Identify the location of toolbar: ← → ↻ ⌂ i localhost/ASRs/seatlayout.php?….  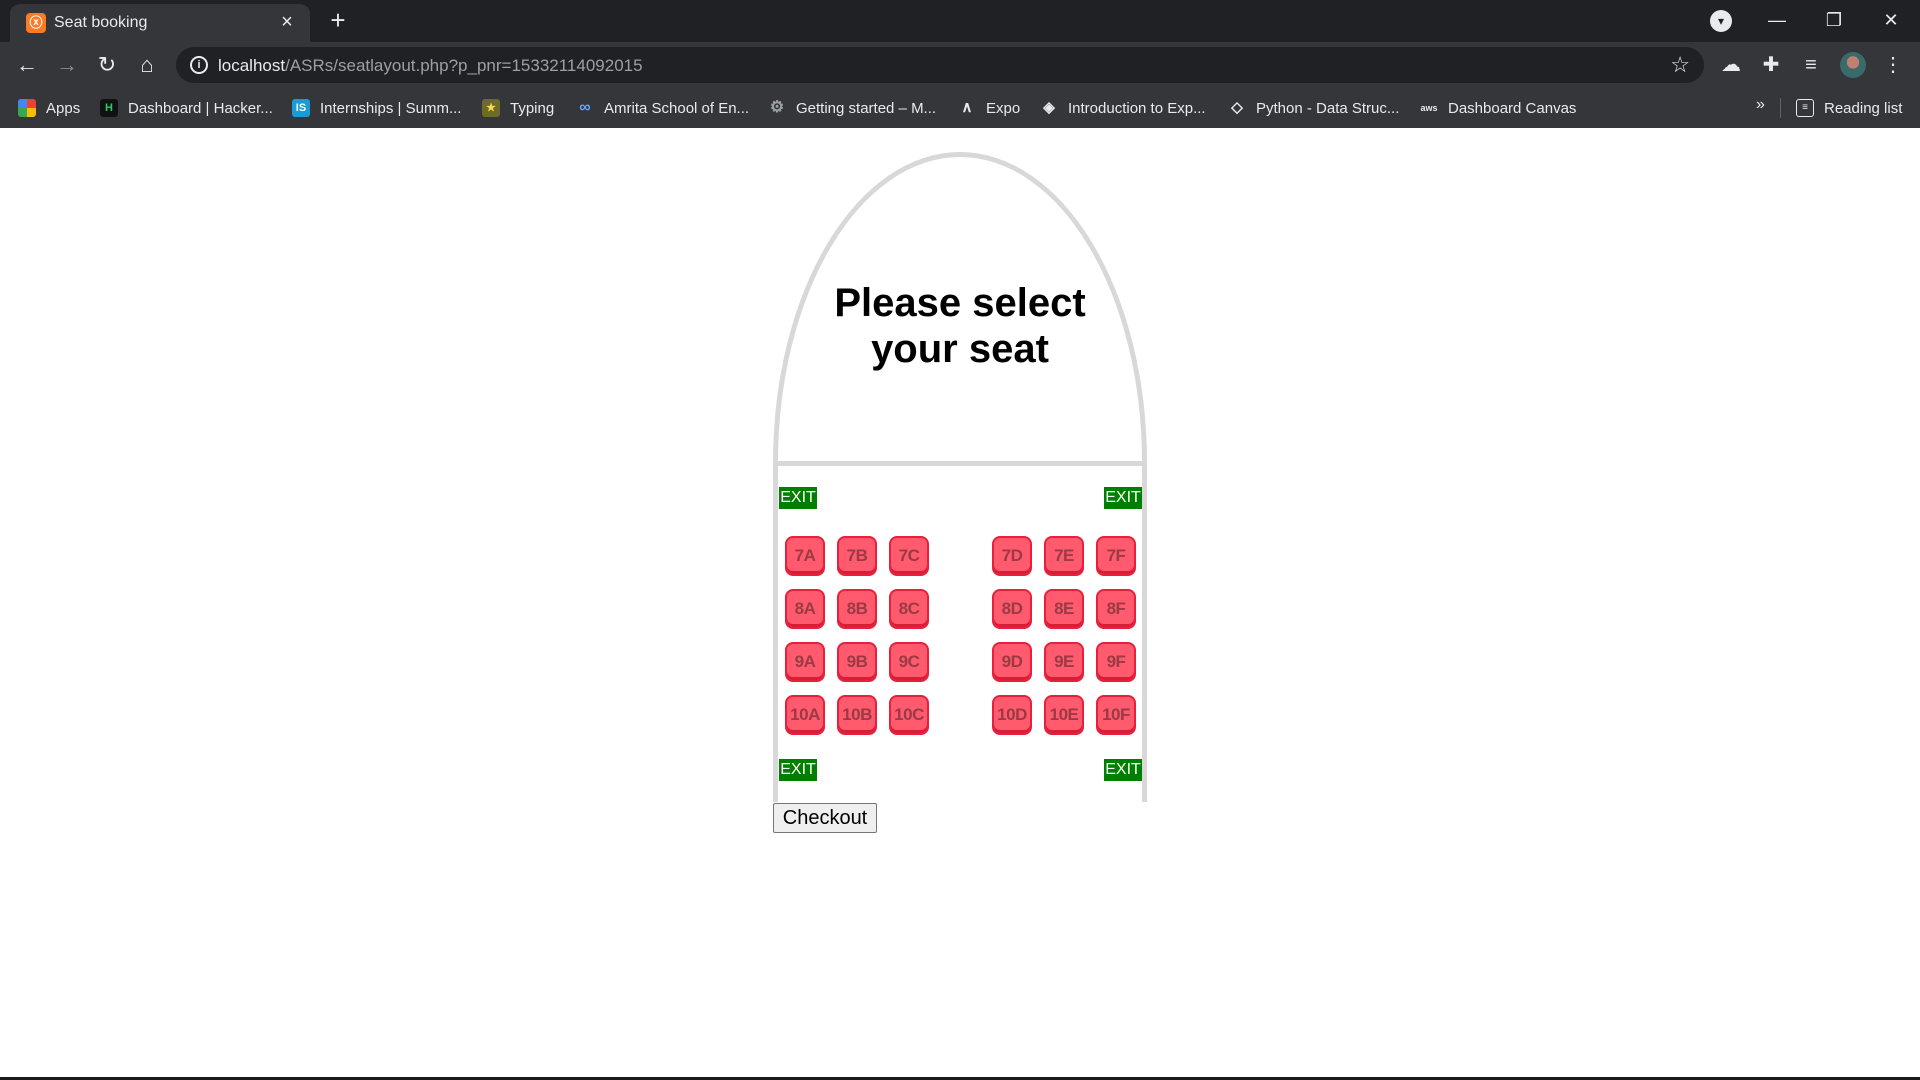
(960, 65).